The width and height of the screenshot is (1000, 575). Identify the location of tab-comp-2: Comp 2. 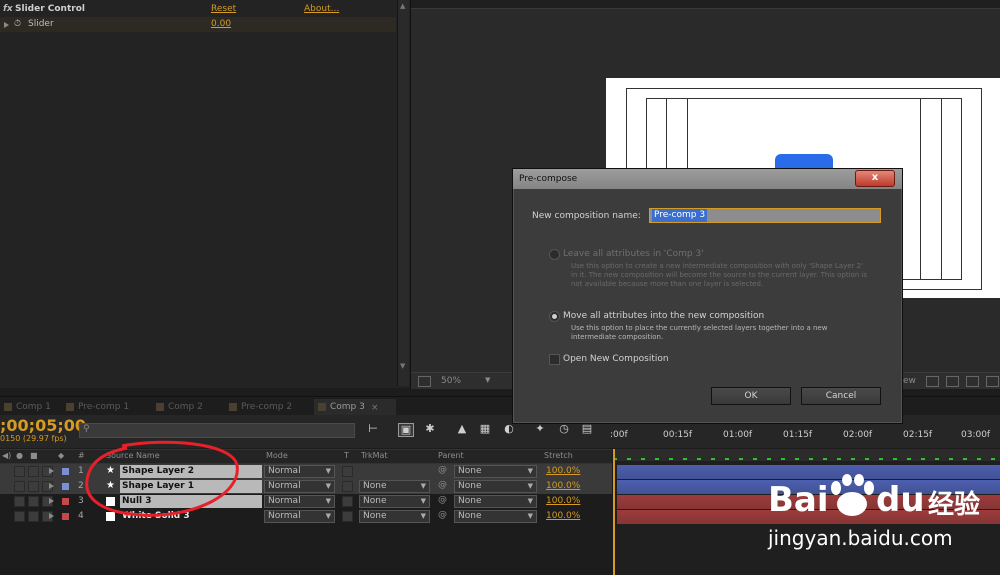
(190, 407).